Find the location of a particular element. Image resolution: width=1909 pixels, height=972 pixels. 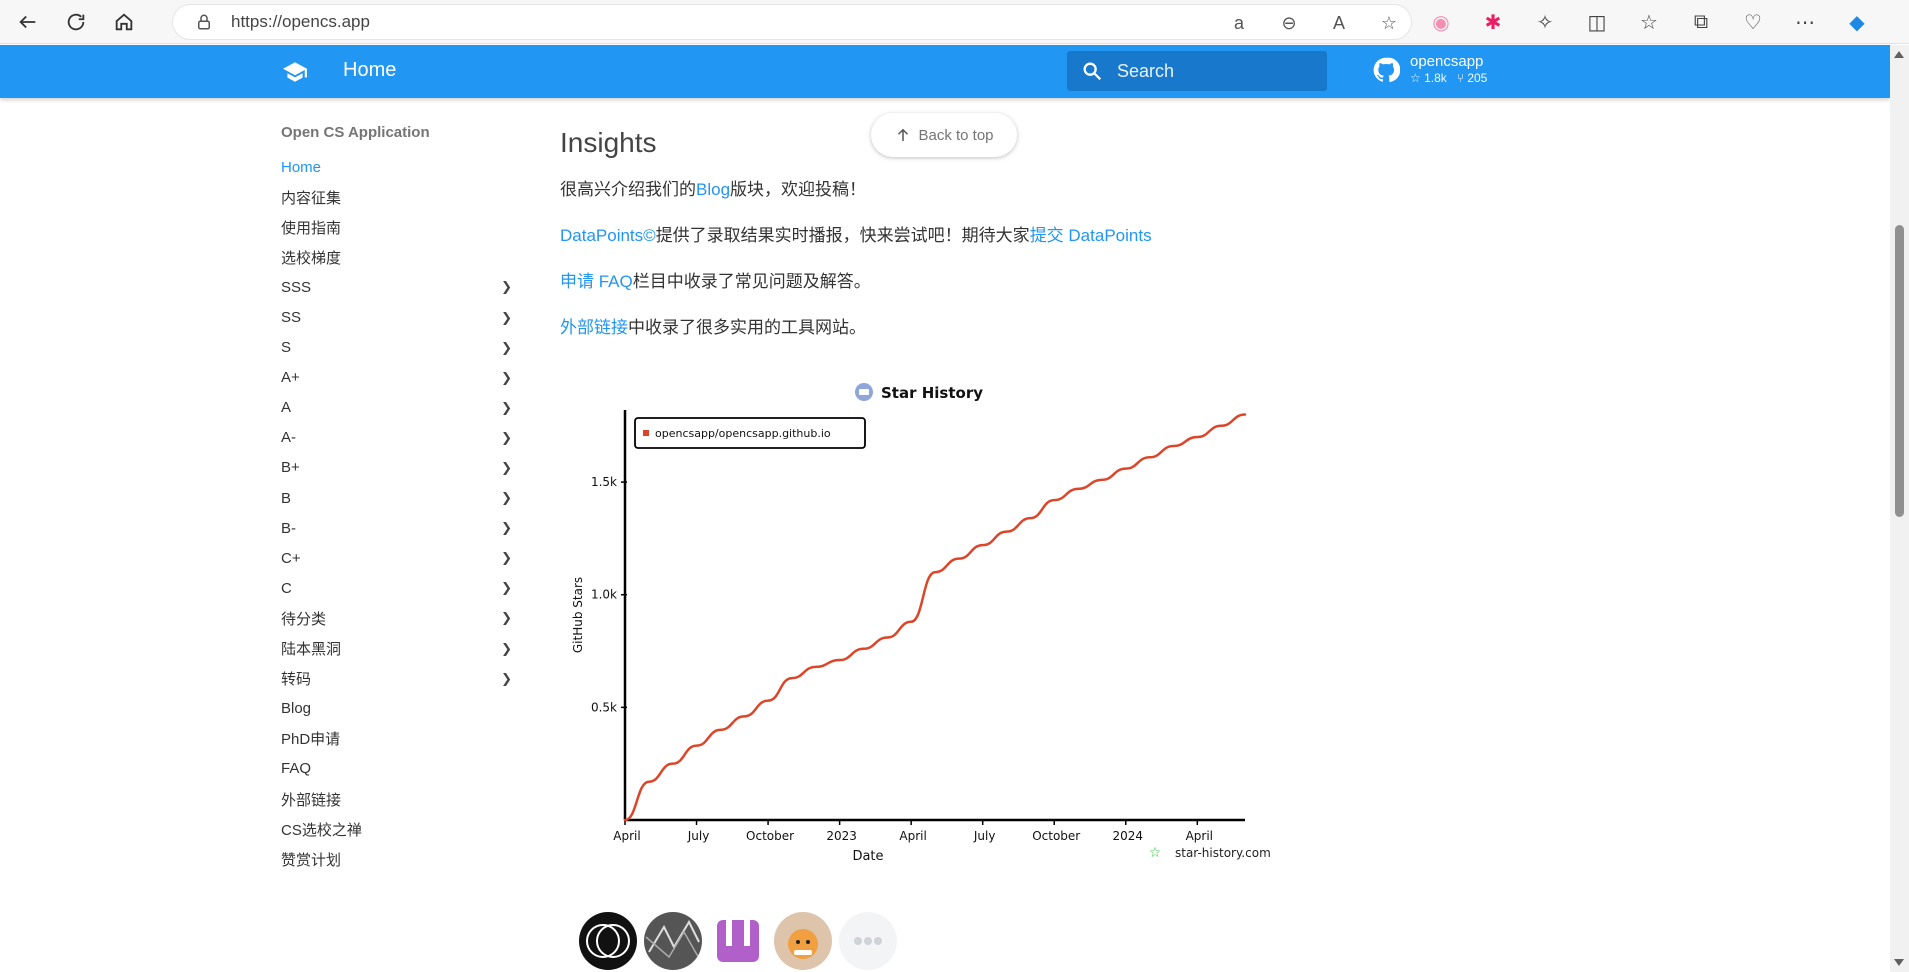

sidebar-item: A+ ❯ is located at coordinates (398, 378).